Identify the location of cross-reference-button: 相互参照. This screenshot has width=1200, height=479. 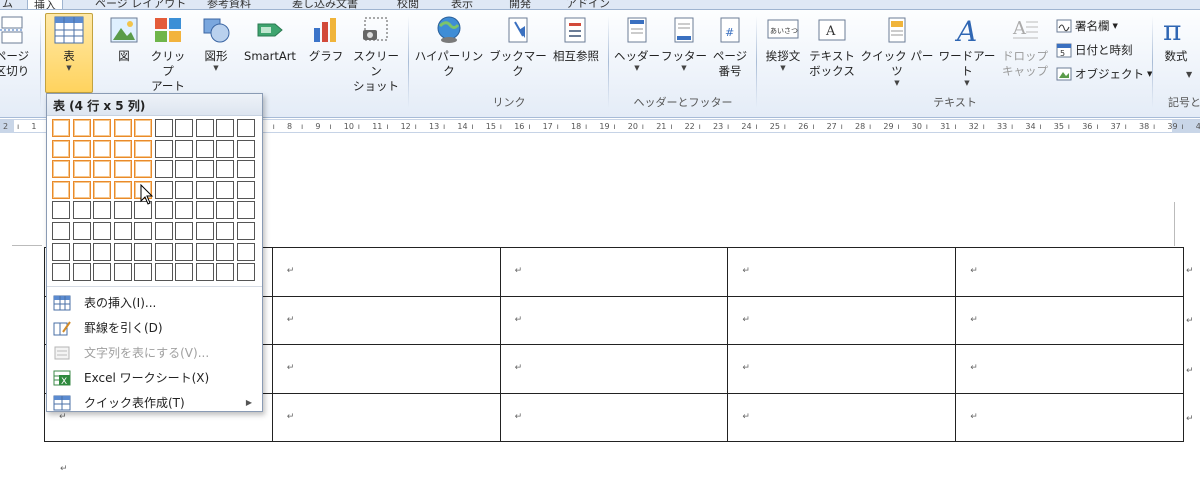
(576, 39).